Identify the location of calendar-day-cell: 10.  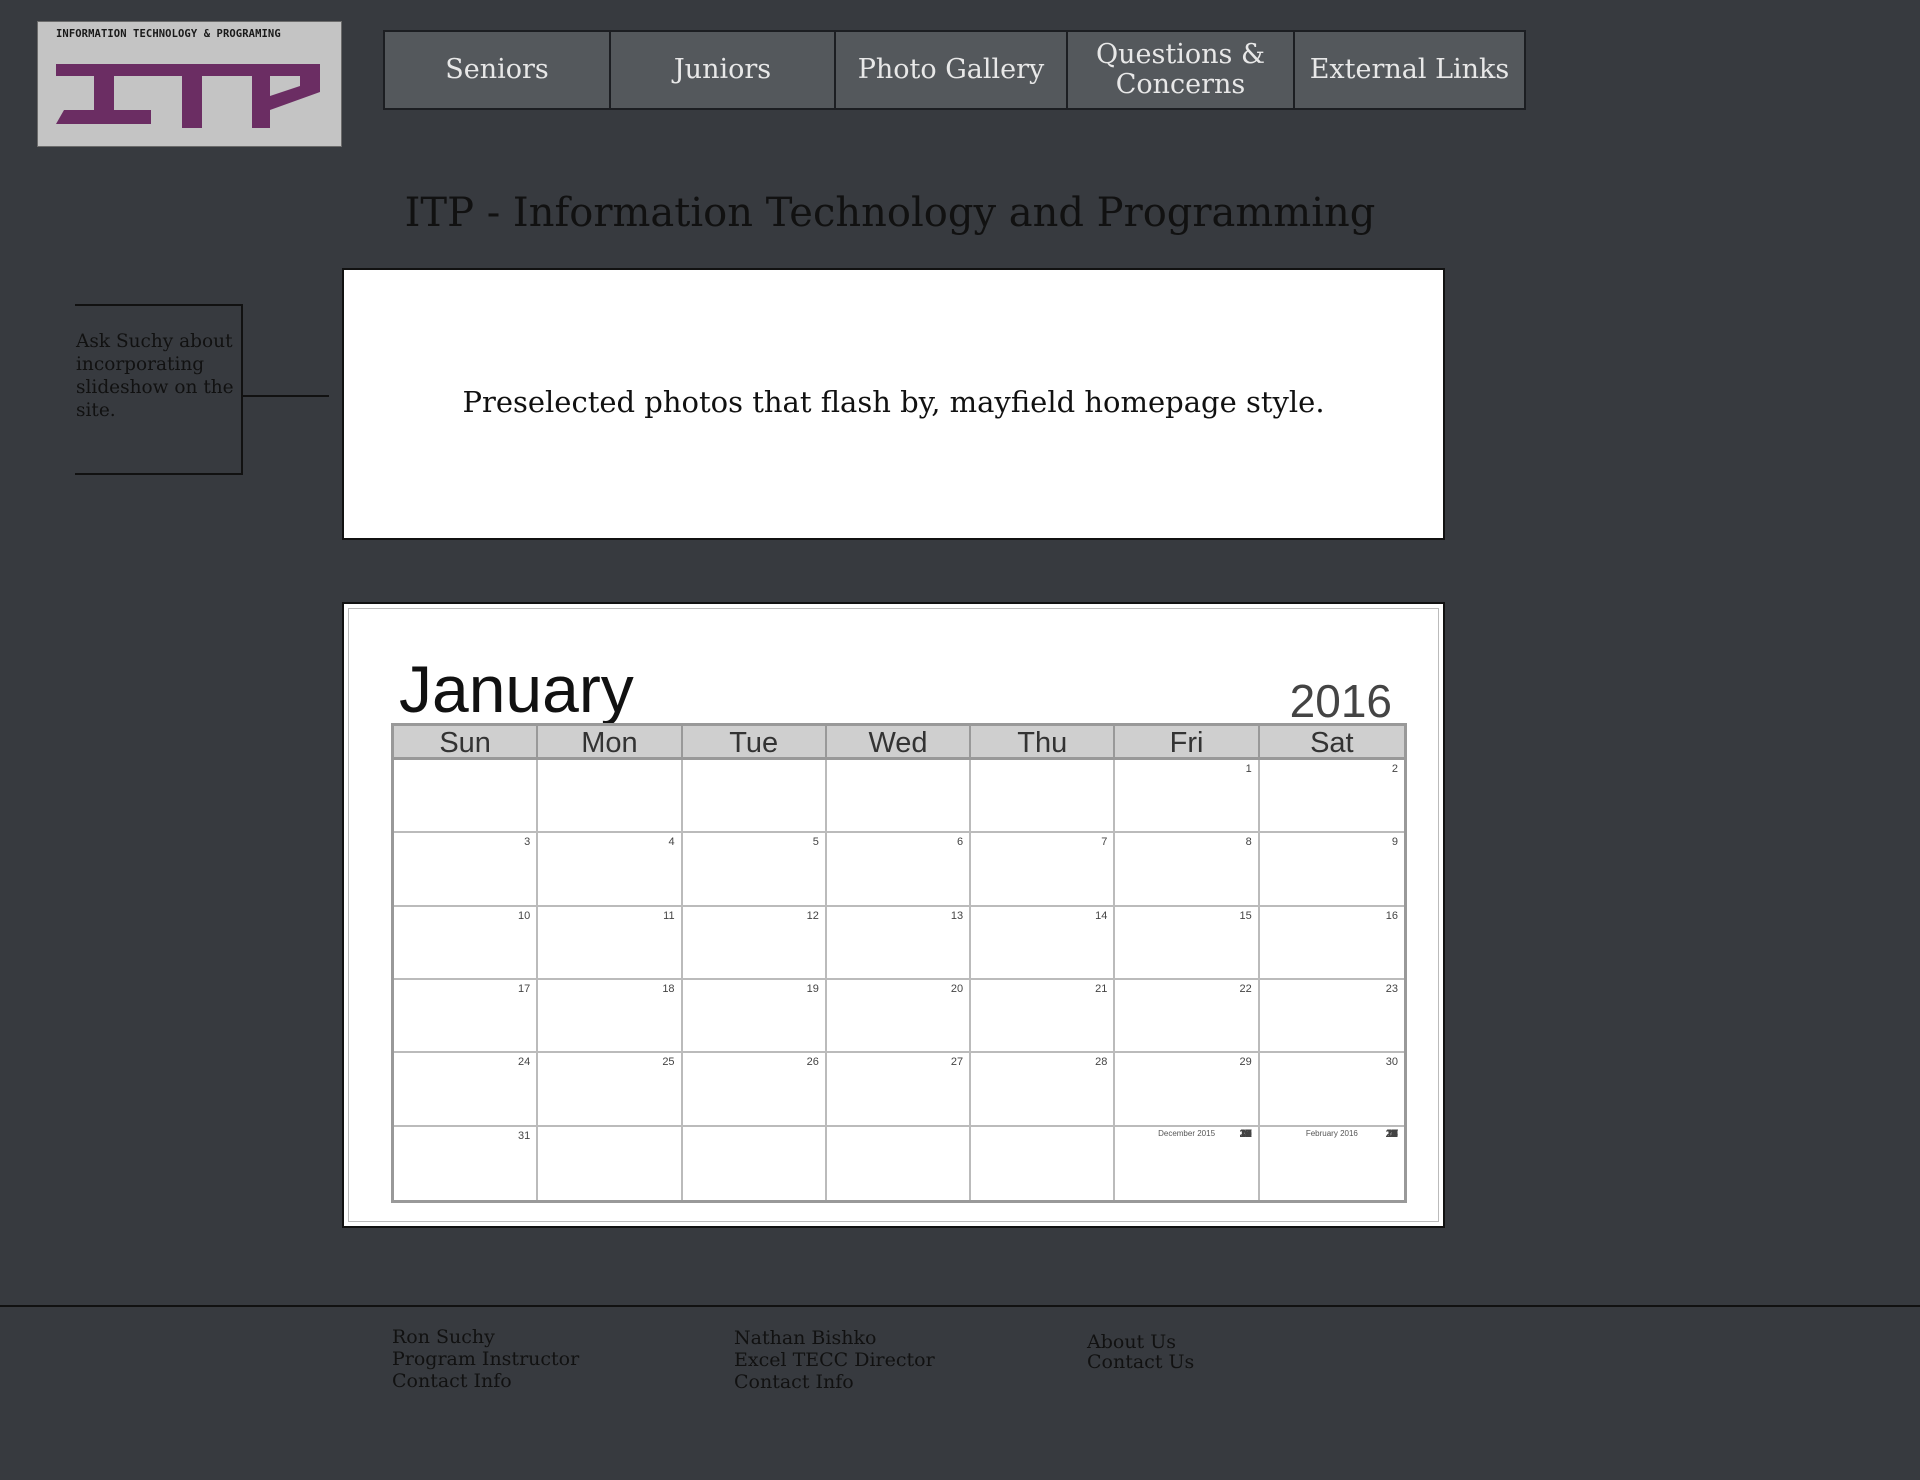
(466, 943).